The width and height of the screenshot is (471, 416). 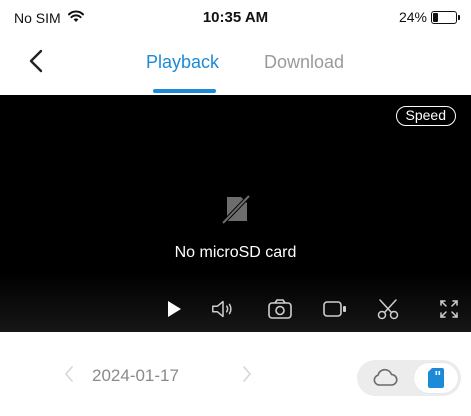 I want to click on record-button, so click(x=335, y=309).